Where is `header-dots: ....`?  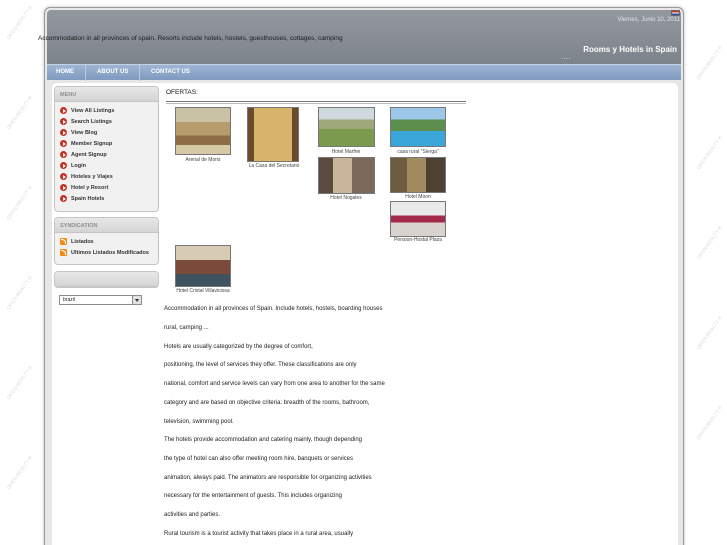 header-dots: .... is located at coordinates (566, 57).